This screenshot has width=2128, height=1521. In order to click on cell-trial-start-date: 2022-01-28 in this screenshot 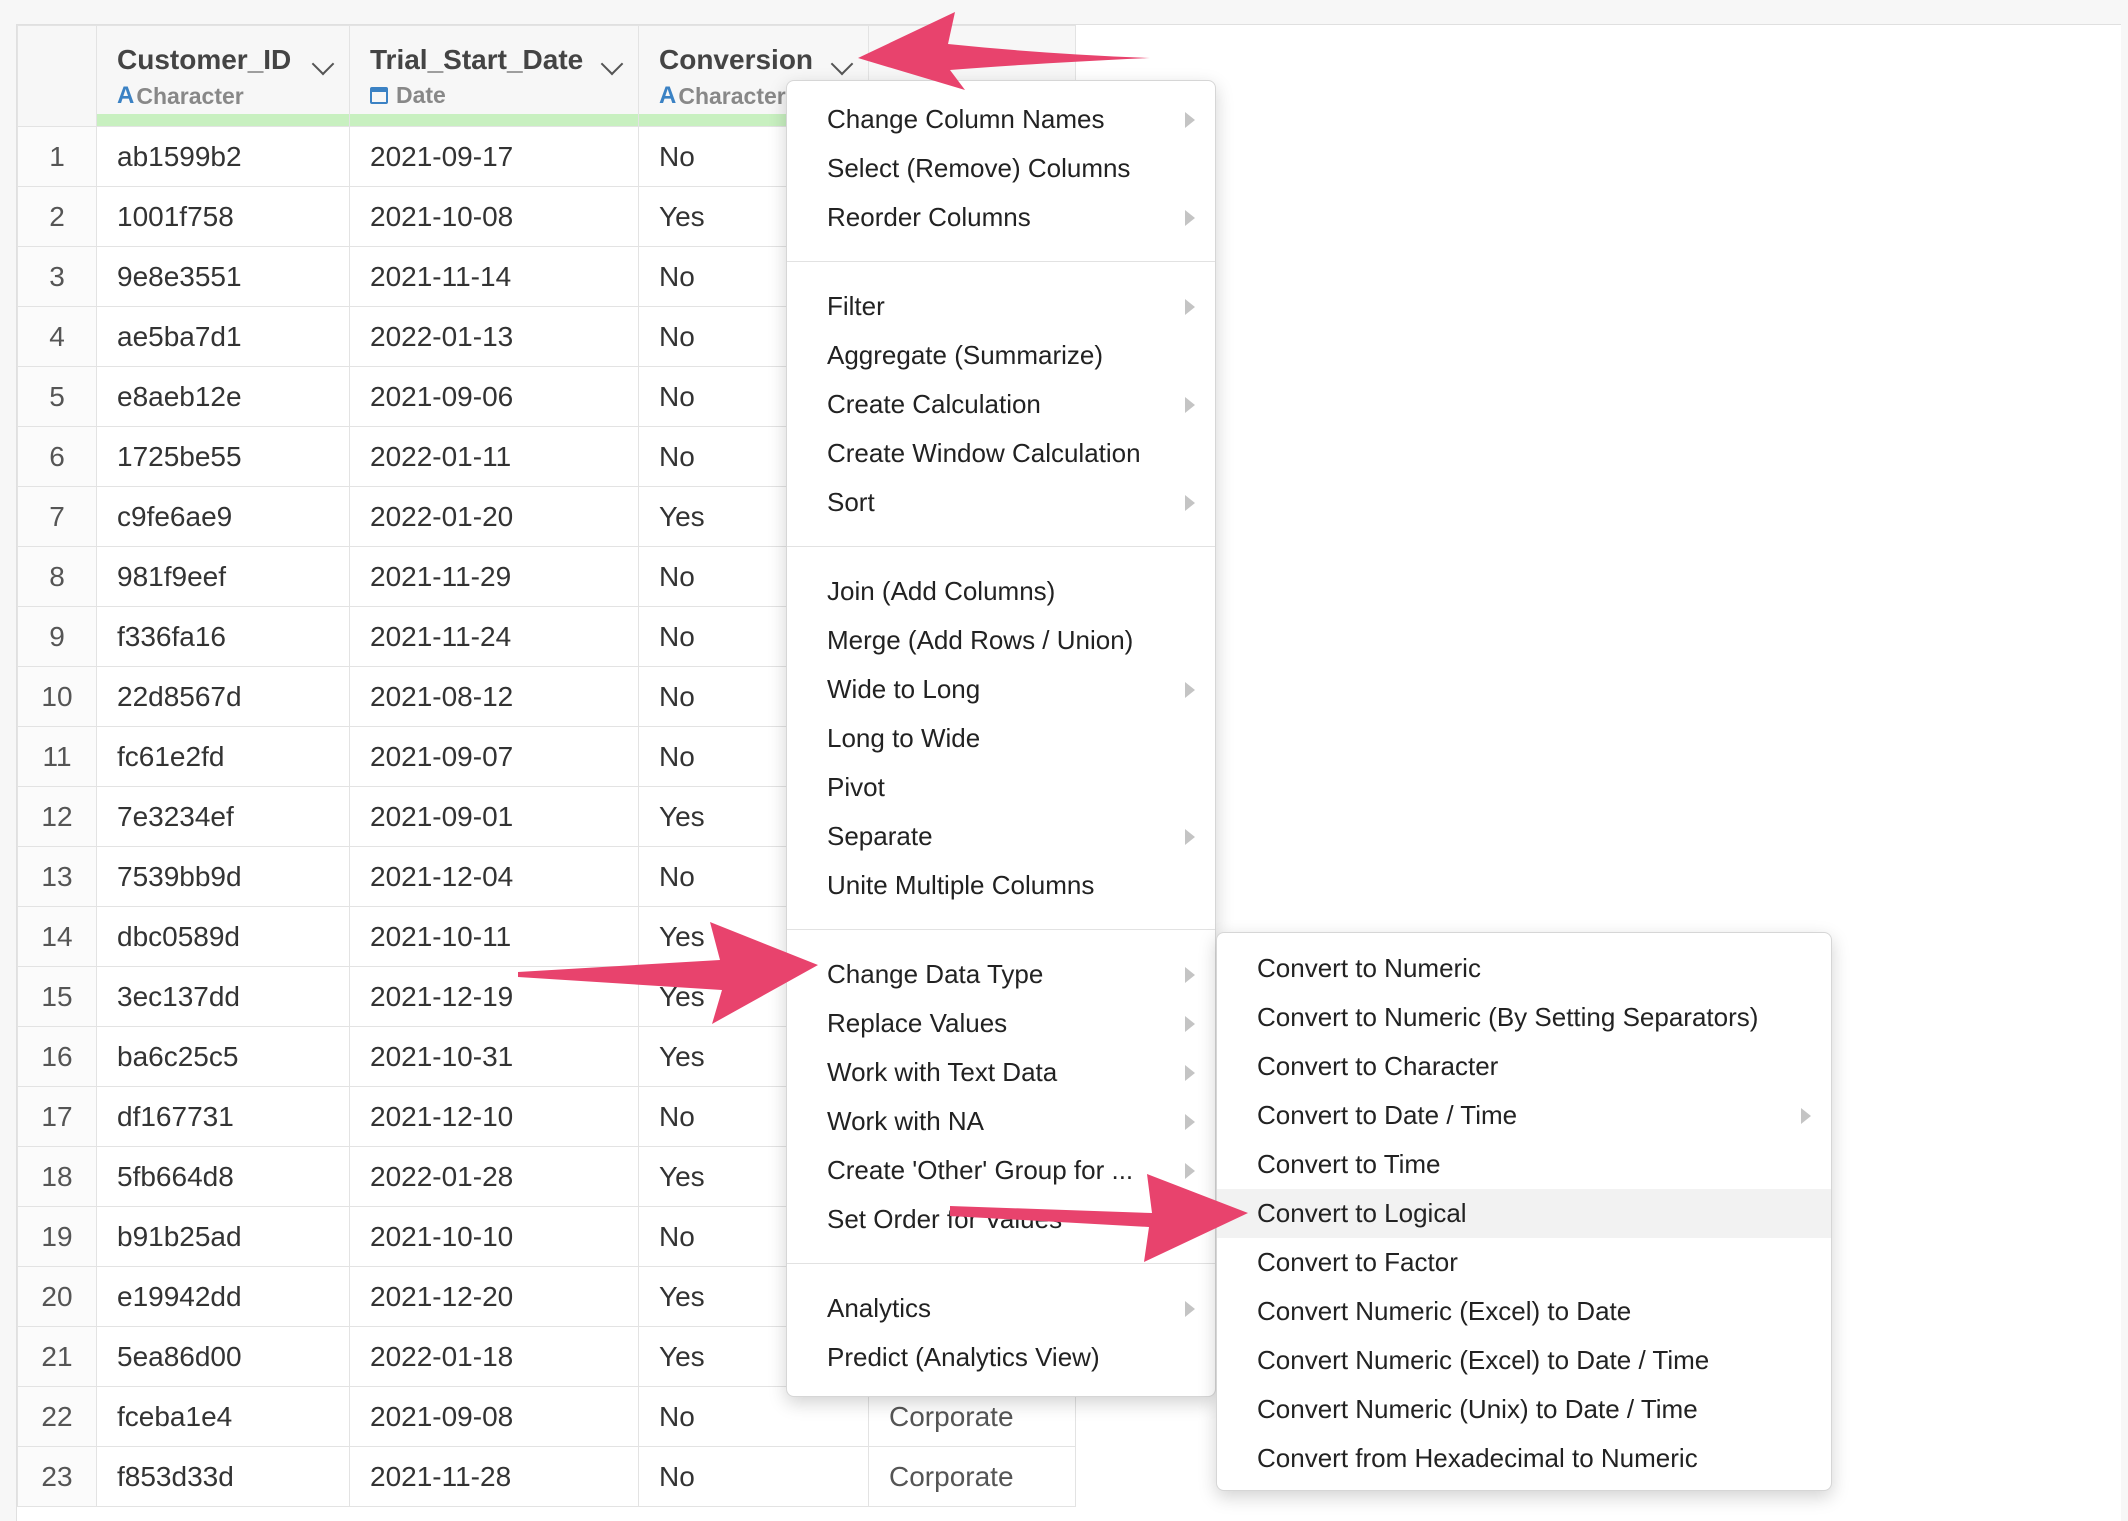, I will do `click(494, 1176)`.